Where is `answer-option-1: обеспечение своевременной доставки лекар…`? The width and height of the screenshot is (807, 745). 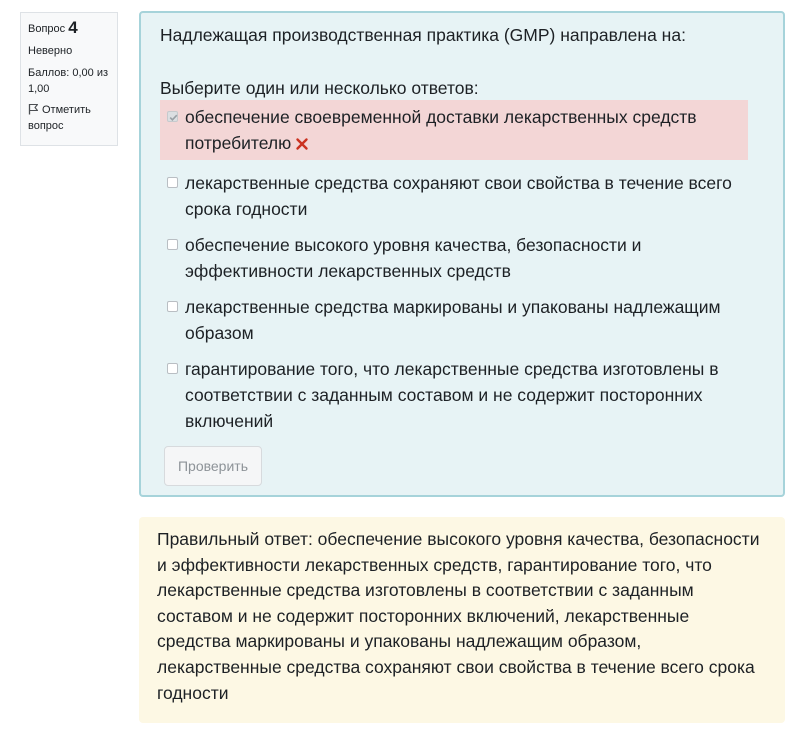 answer-option-1: обеспечение своевременной доставки лекар… is located at coordinates (454, 130).